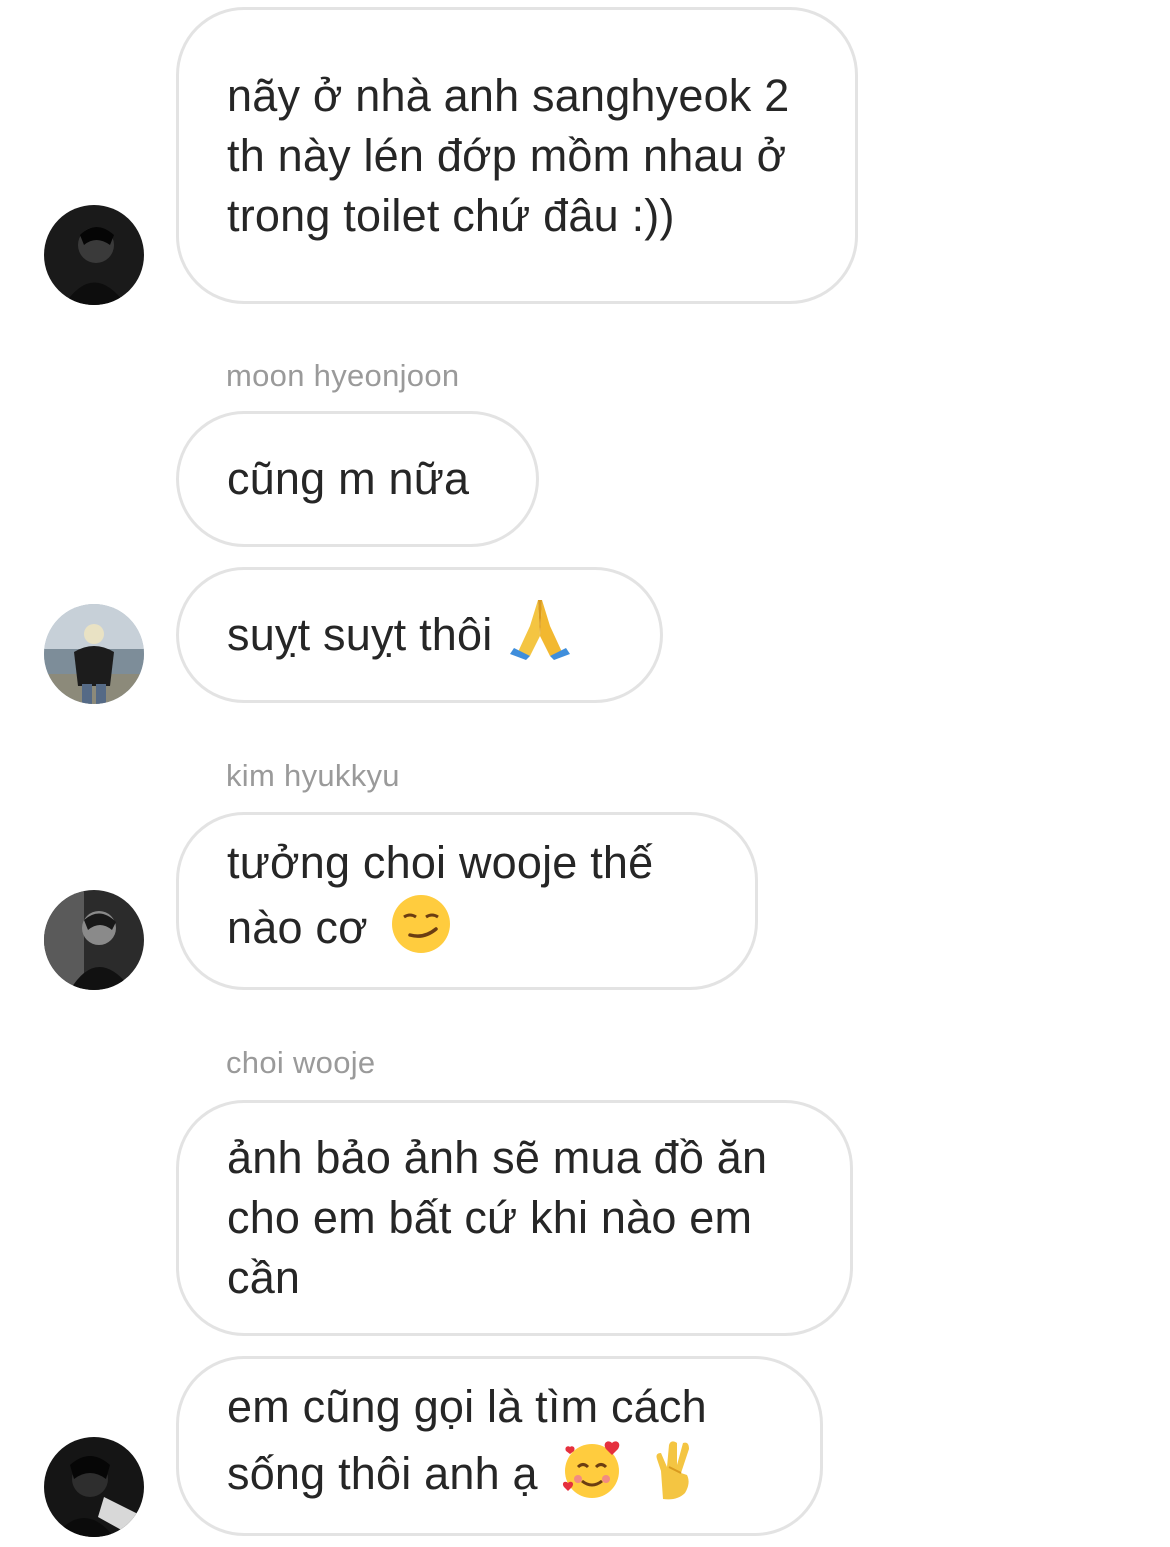  Describe the element at coordinates (313, 775) in the screenshot. I see `sender-name: kim hyukkyu` at that location.